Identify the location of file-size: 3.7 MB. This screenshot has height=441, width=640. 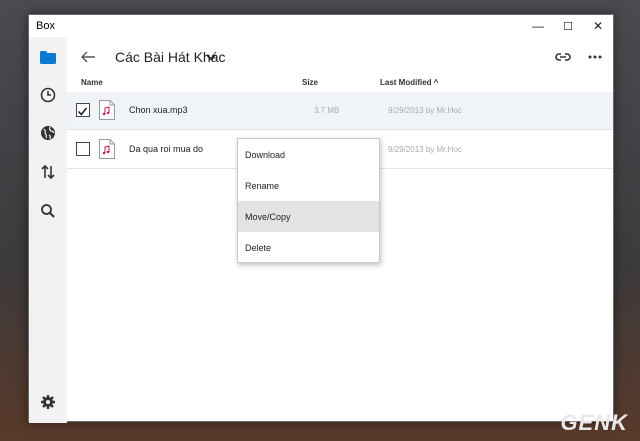
(327, 110).